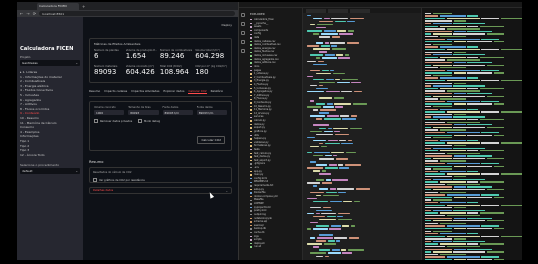 The image size is (538, 264). What do you see at coordinates (243, 15) in the screenshot?
I see `files-icon` at bounding box center [243, 15].